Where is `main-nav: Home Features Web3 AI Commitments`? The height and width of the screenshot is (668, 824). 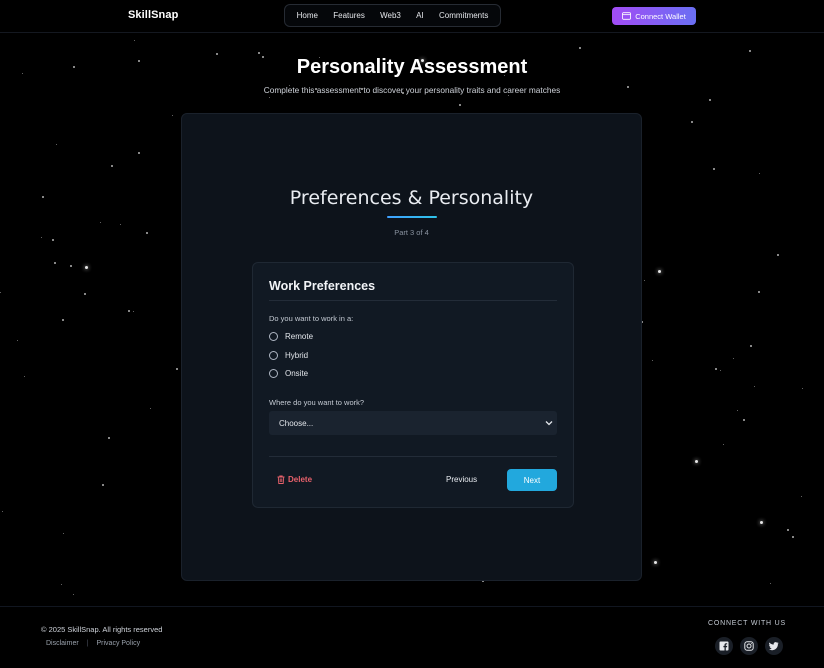
main-nav: Home Features Web3 AI Commitments is located at coordinates (392, 15).